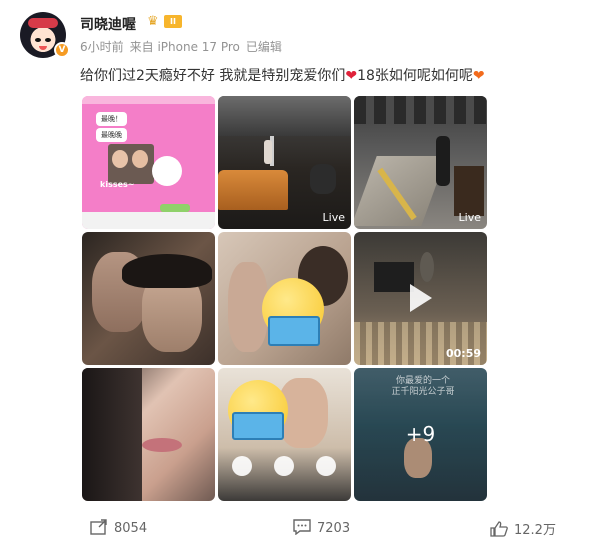 This screenshot has width=605, height=549. What do you see at coordinates (302, 527) in the screenshot?
I see `comment-icon` at bounding box center [302, 527].